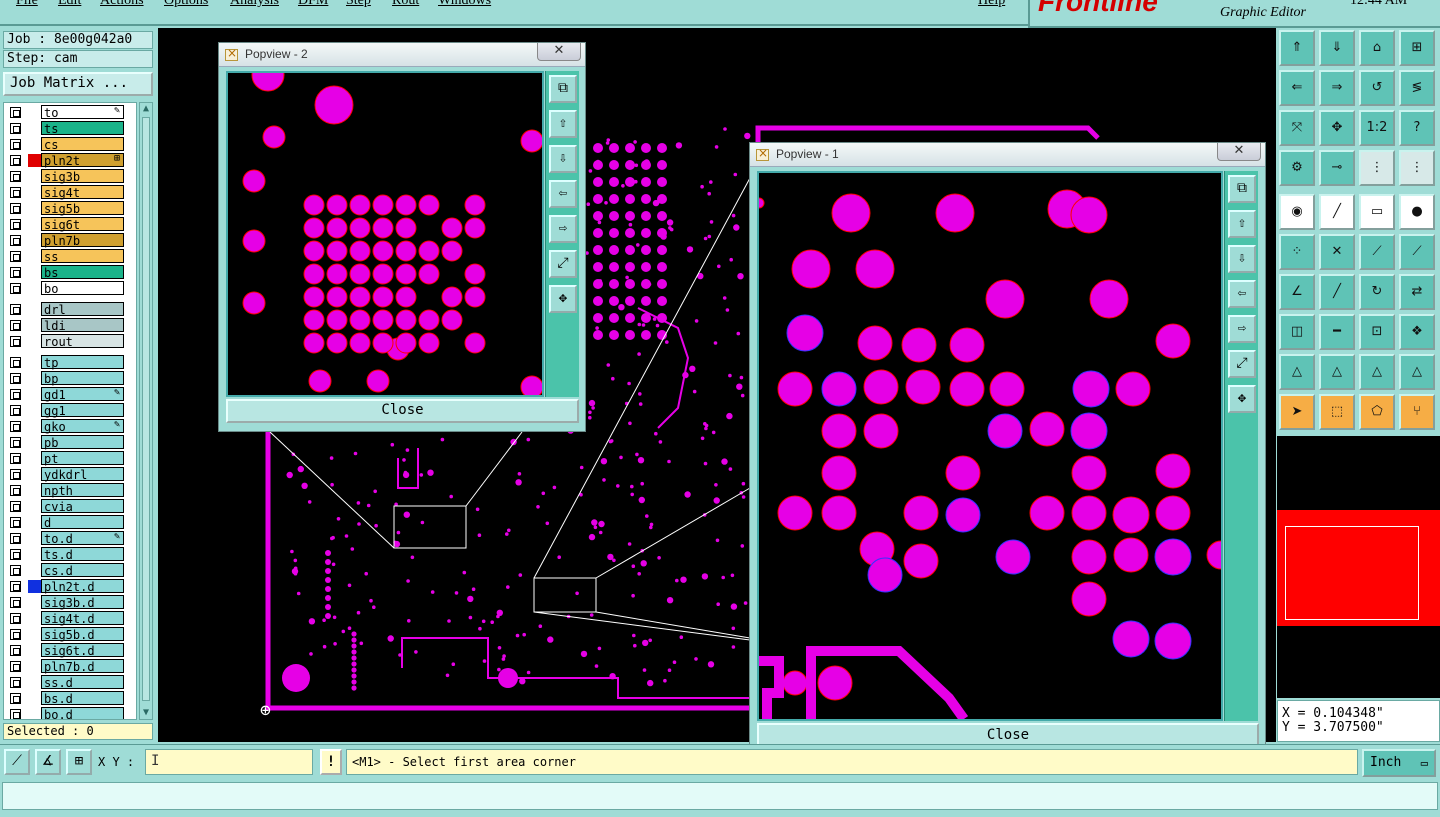  I want to click on layer-row-sig4t-d: sig4t.d, so click(70, 618).